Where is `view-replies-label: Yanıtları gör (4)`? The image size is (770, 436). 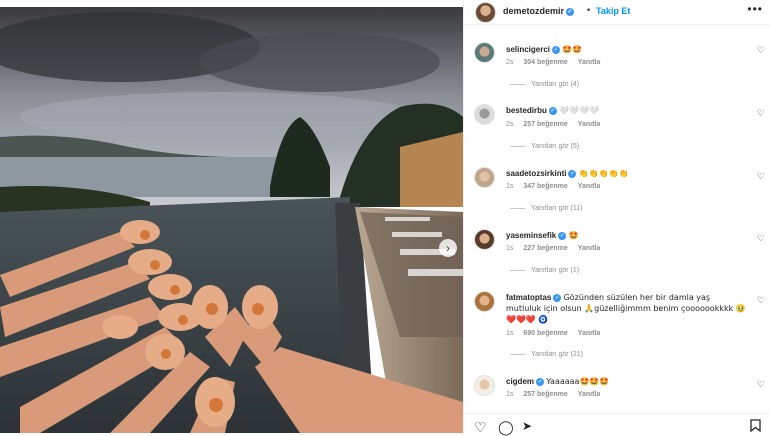
view-replies-label: Yanıtları gör (4) is located at coordinates (555, 84).